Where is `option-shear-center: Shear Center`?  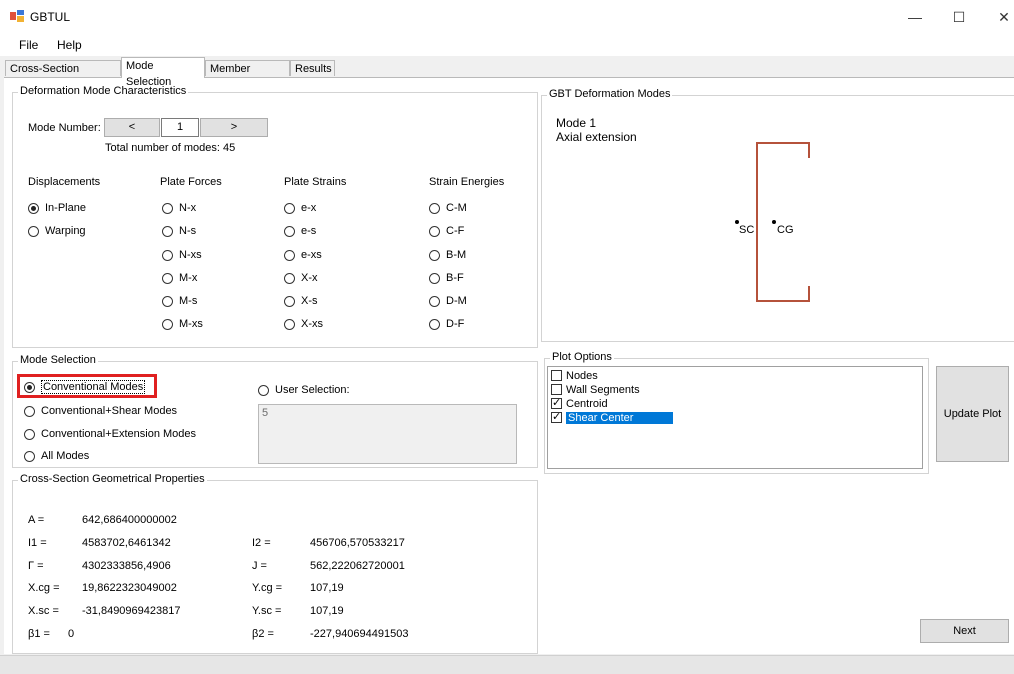 option-shear-center: Shear Center is located at coordinates (612, 417).